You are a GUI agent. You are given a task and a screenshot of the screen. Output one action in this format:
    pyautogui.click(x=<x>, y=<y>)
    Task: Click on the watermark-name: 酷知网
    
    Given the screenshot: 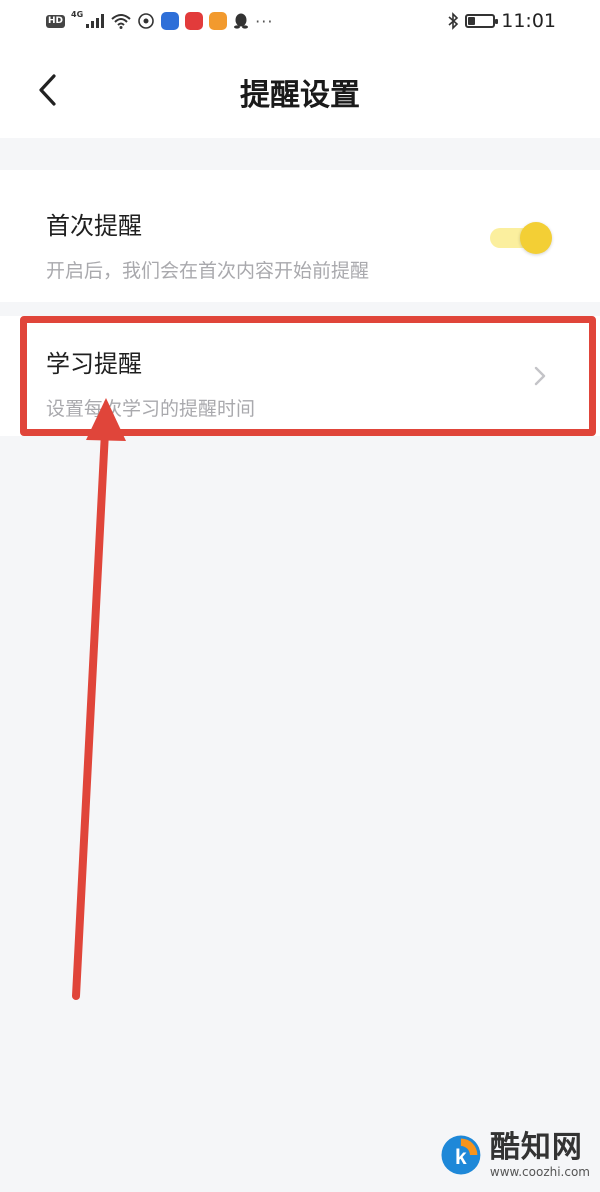 What is the action you would take?
    pyautogui.click(x=536, y=1147)
    